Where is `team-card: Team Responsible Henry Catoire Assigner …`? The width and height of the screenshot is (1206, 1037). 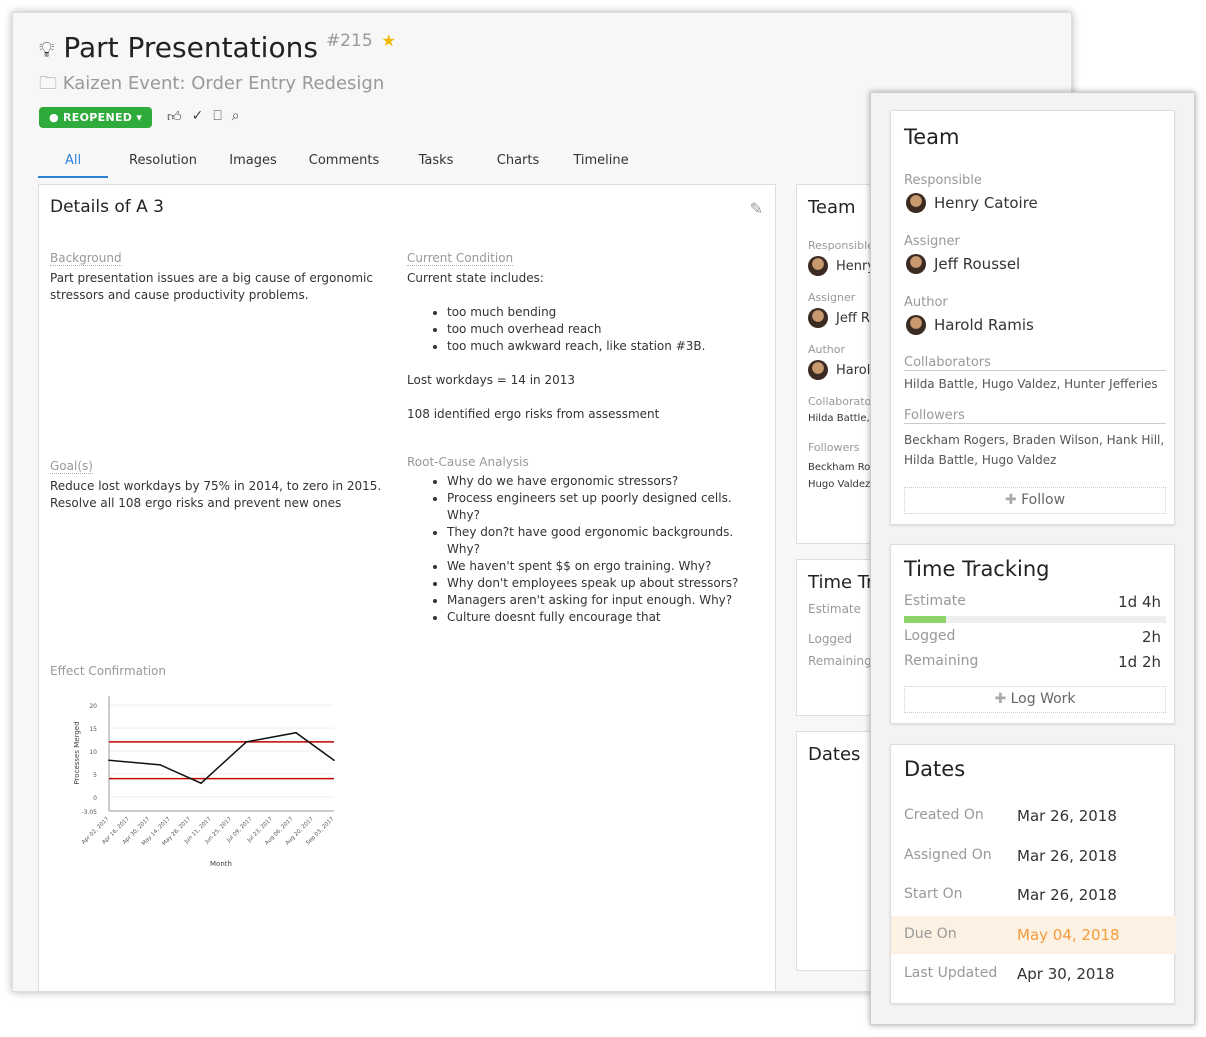 team-card: Team Responsible Henry Catoire Assigner … is located at coordinates (1032, 317).